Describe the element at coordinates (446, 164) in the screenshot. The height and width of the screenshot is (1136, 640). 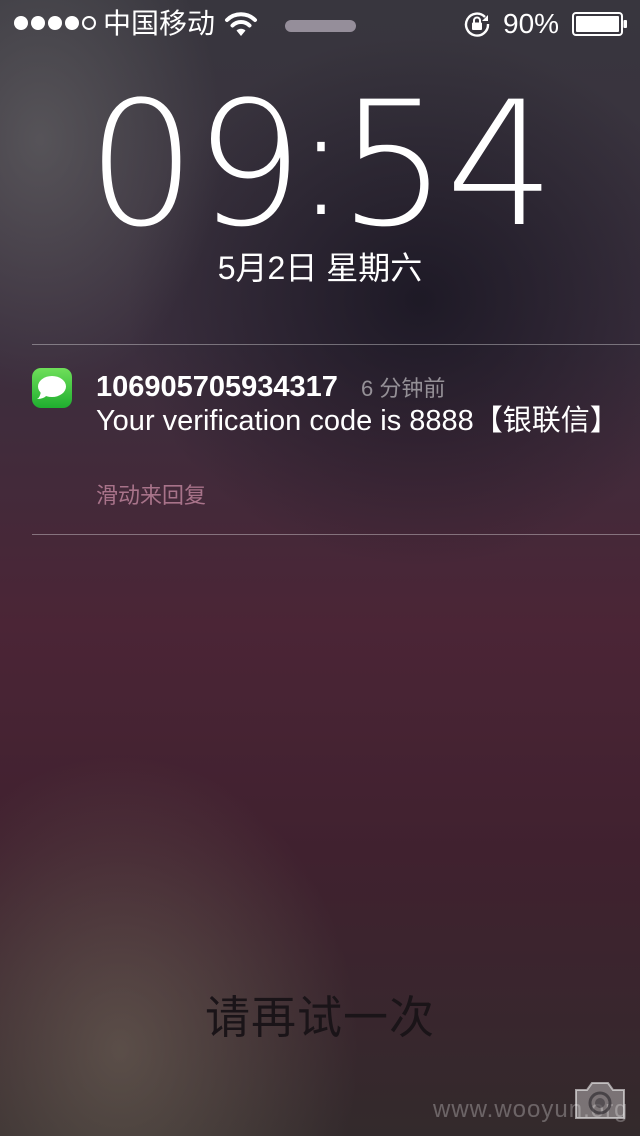
I see `clock-minutes: 54` at that location.